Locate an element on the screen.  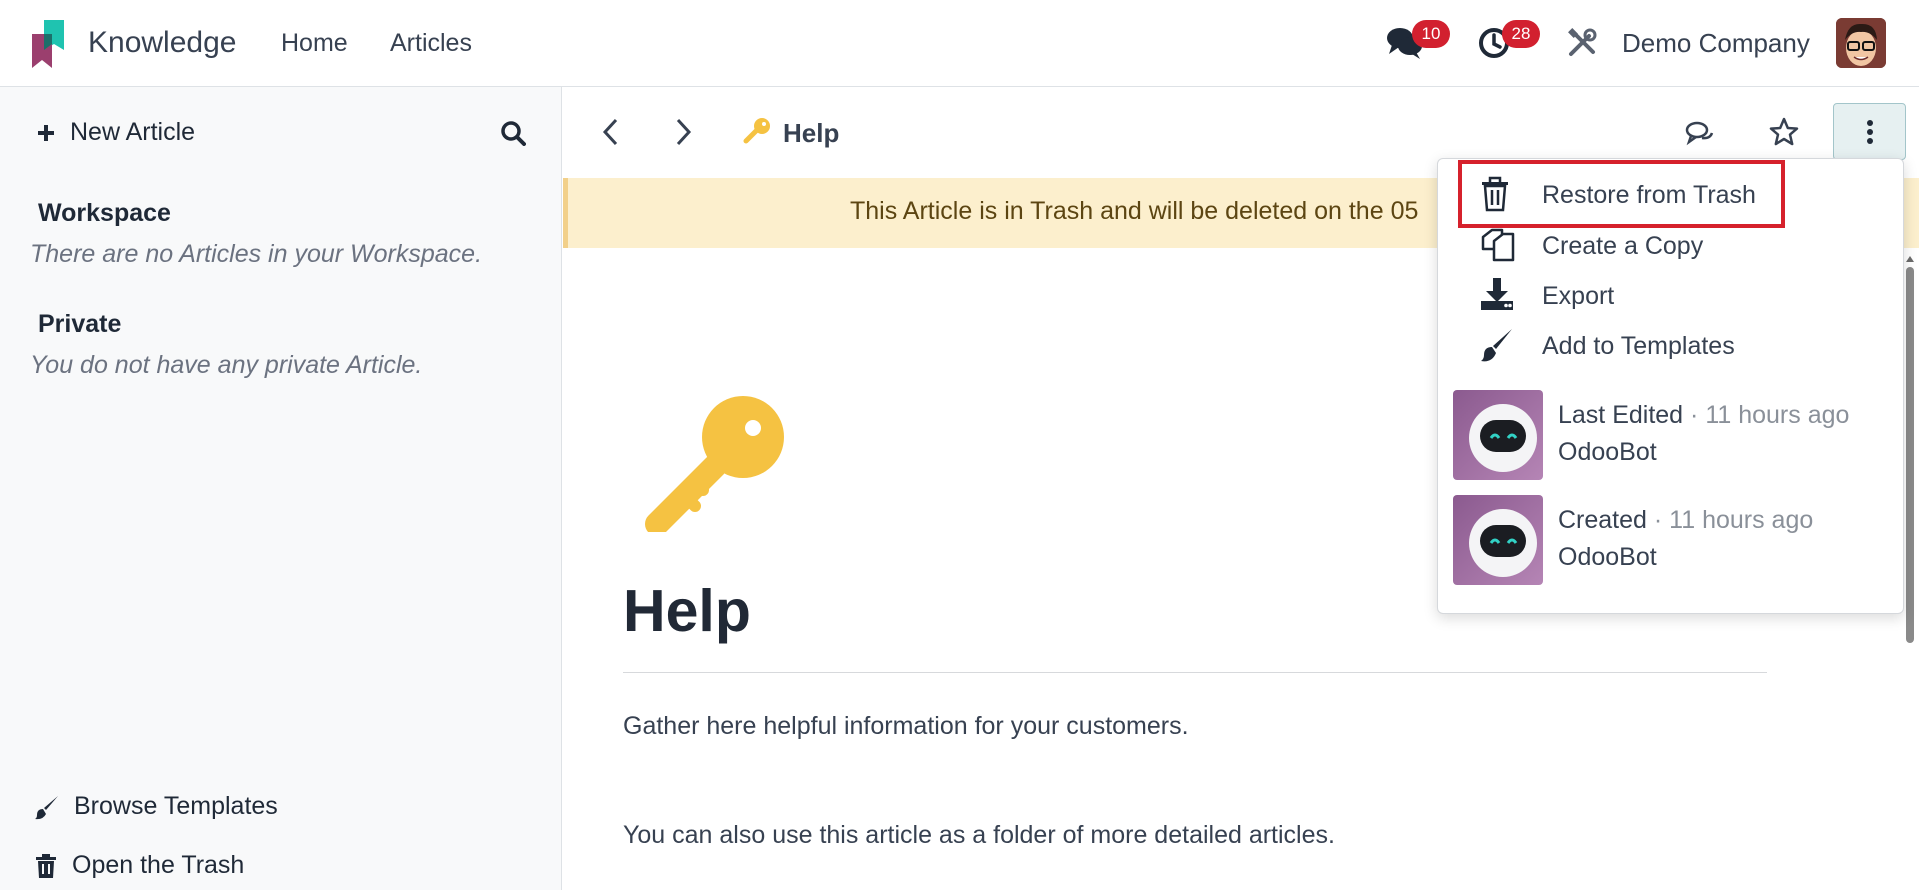
new-article-button: New Article is located at coordinates (115, 132).